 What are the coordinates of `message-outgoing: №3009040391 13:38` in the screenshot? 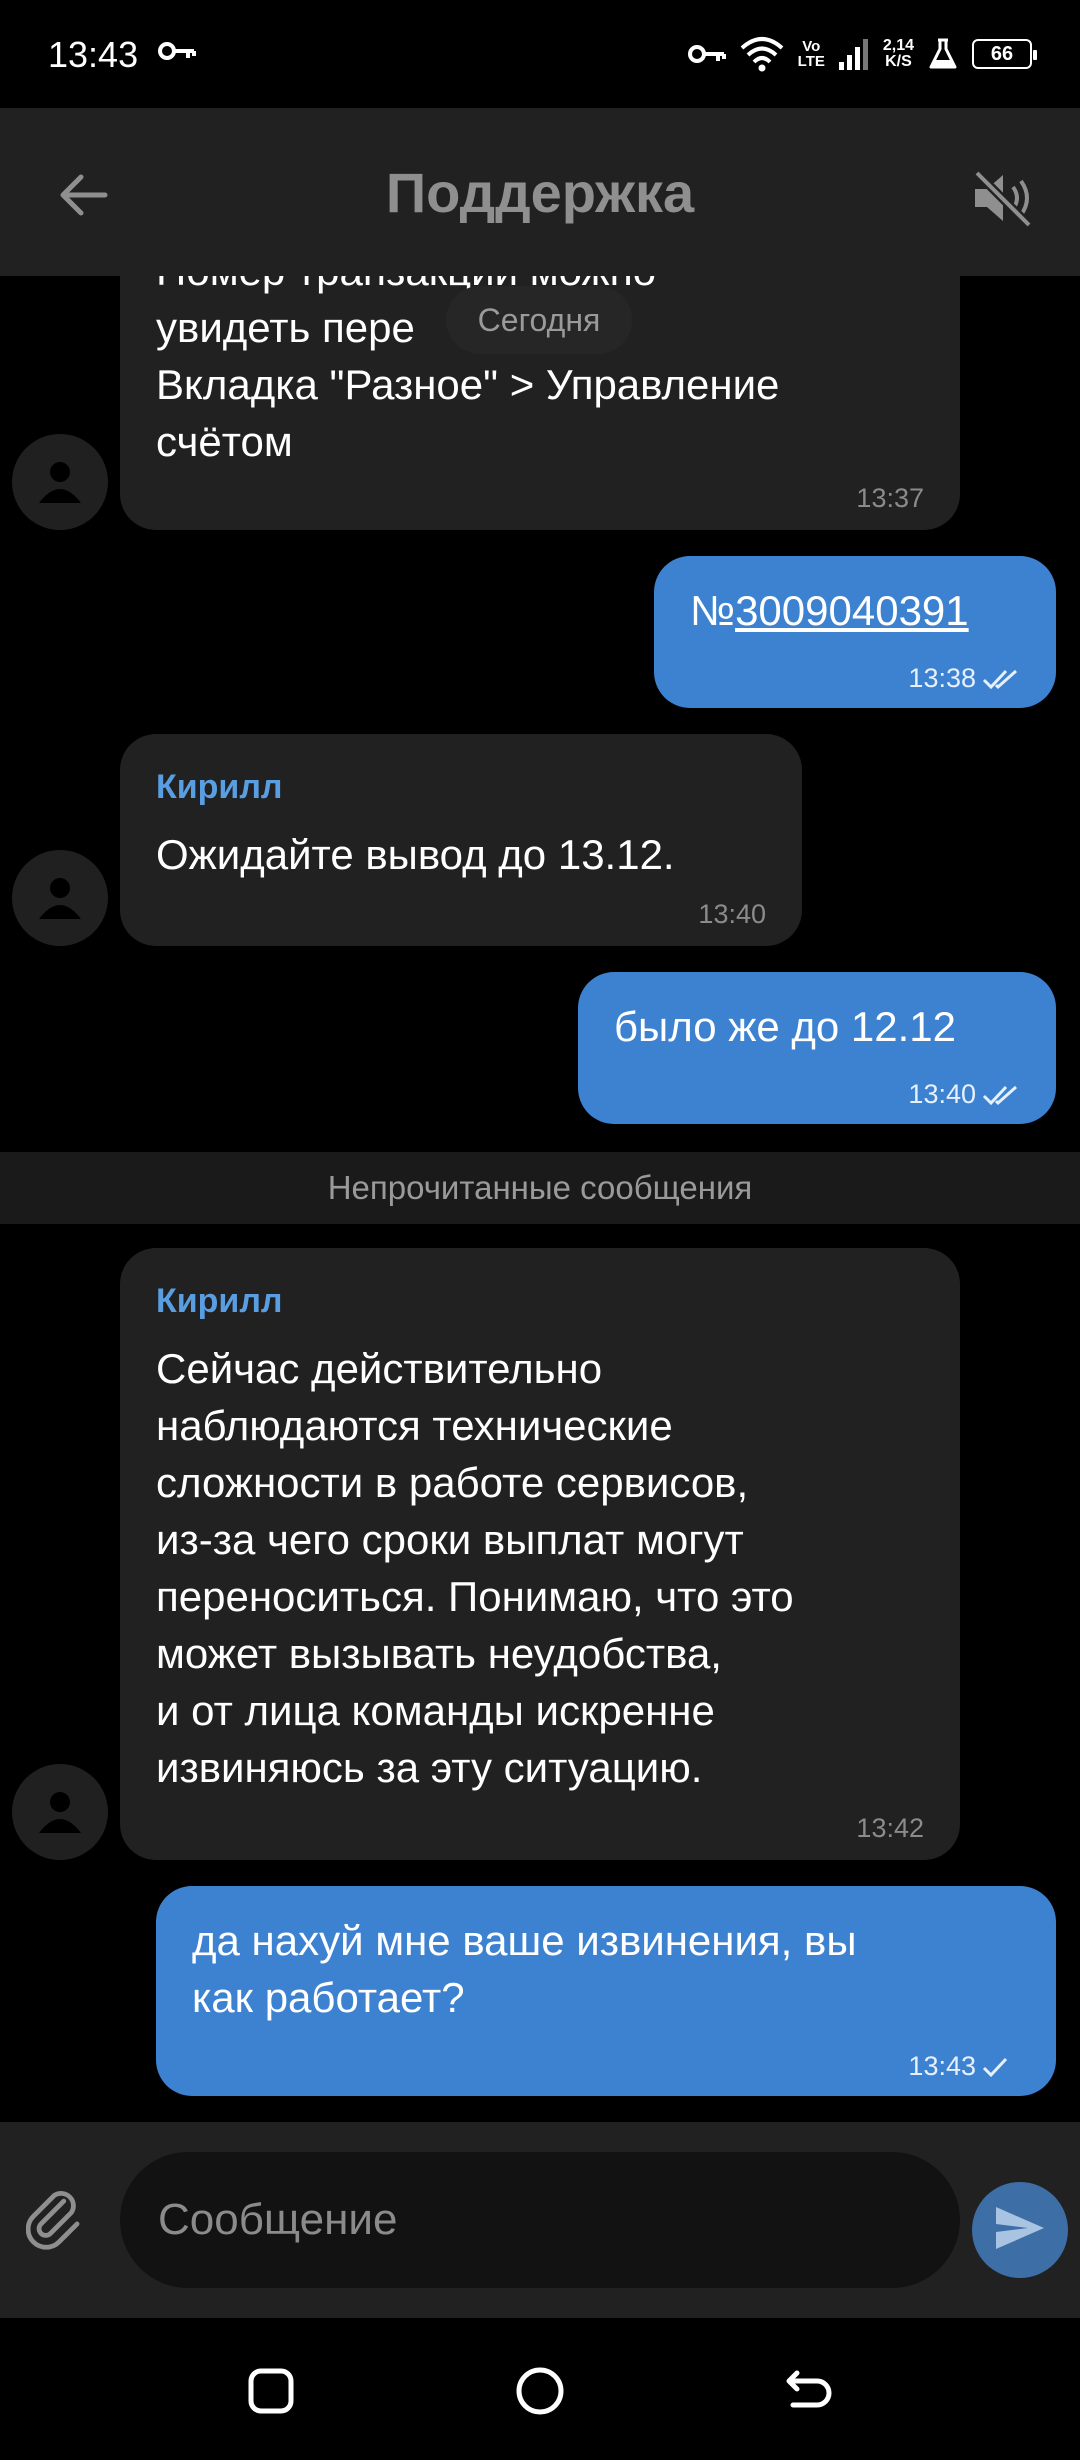 It's located at (855, 632).